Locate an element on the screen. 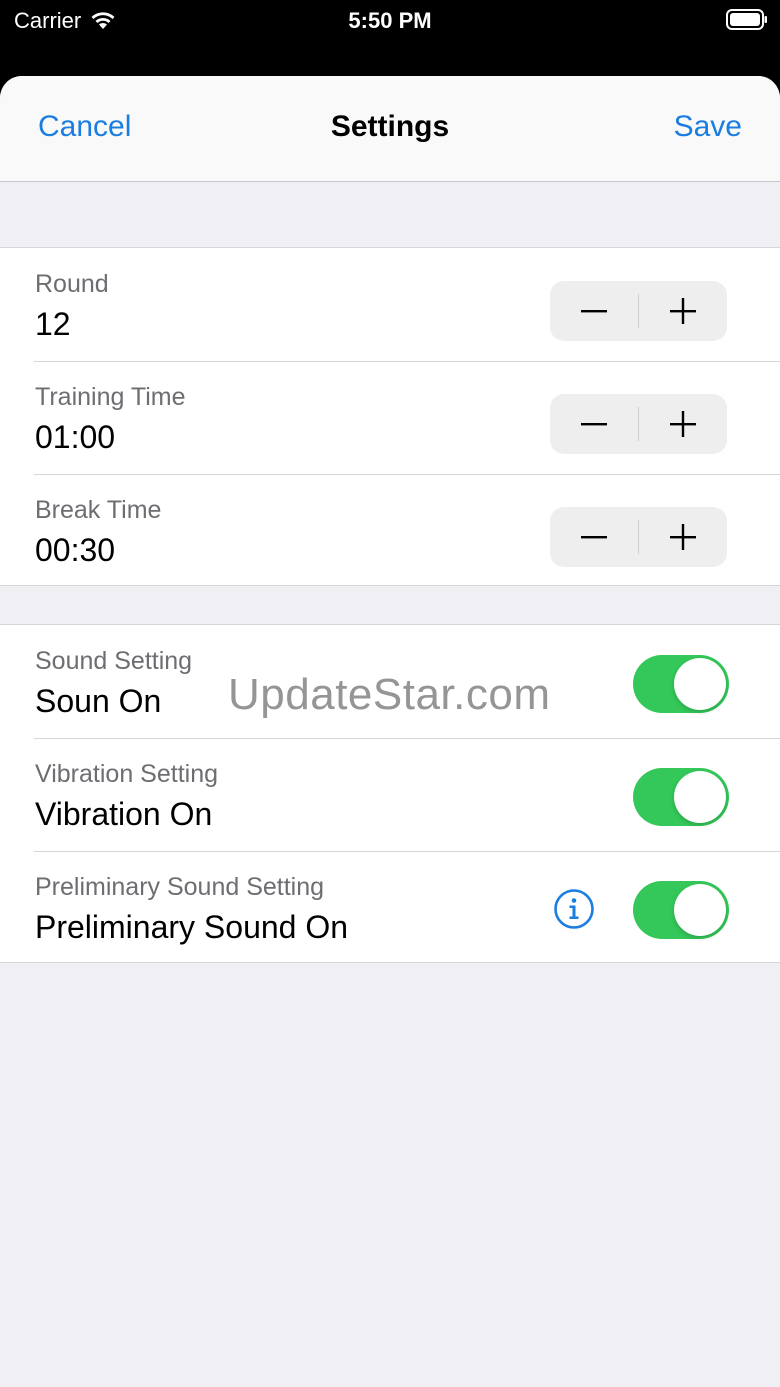  save-button: Save is located at coordinates (708, 127).